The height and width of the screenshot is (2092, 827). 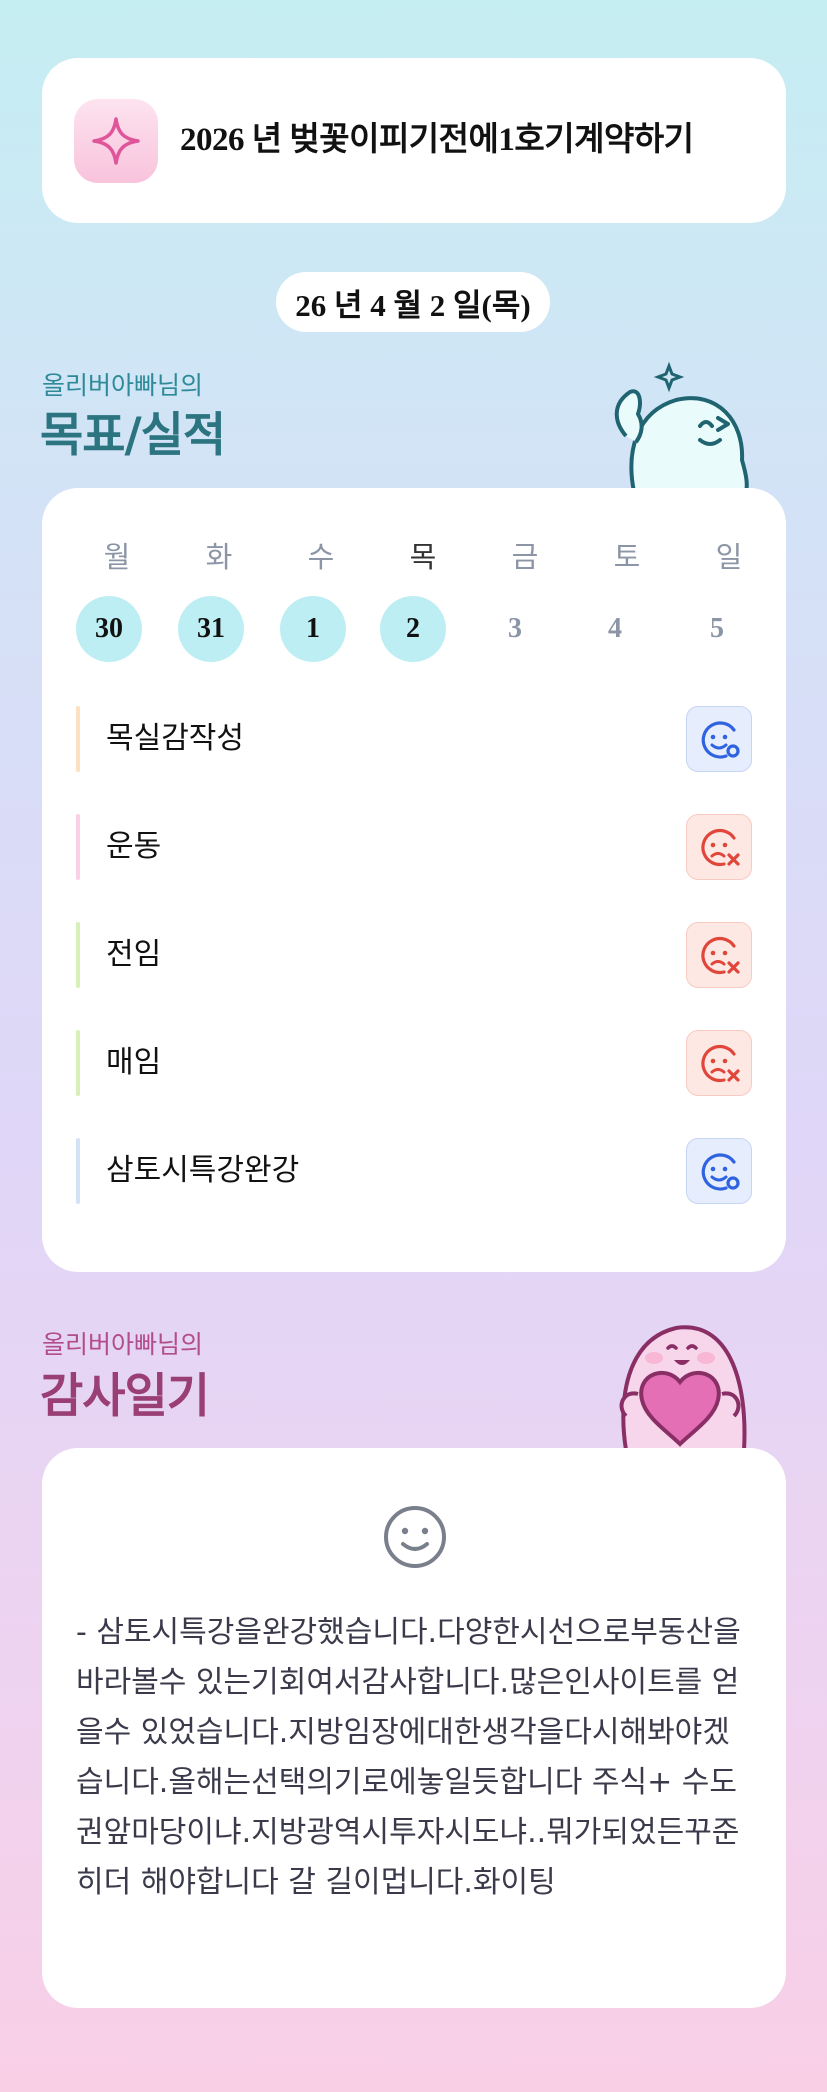 I want to click on task-label: 목실감작성, so click(x=175, y=738).